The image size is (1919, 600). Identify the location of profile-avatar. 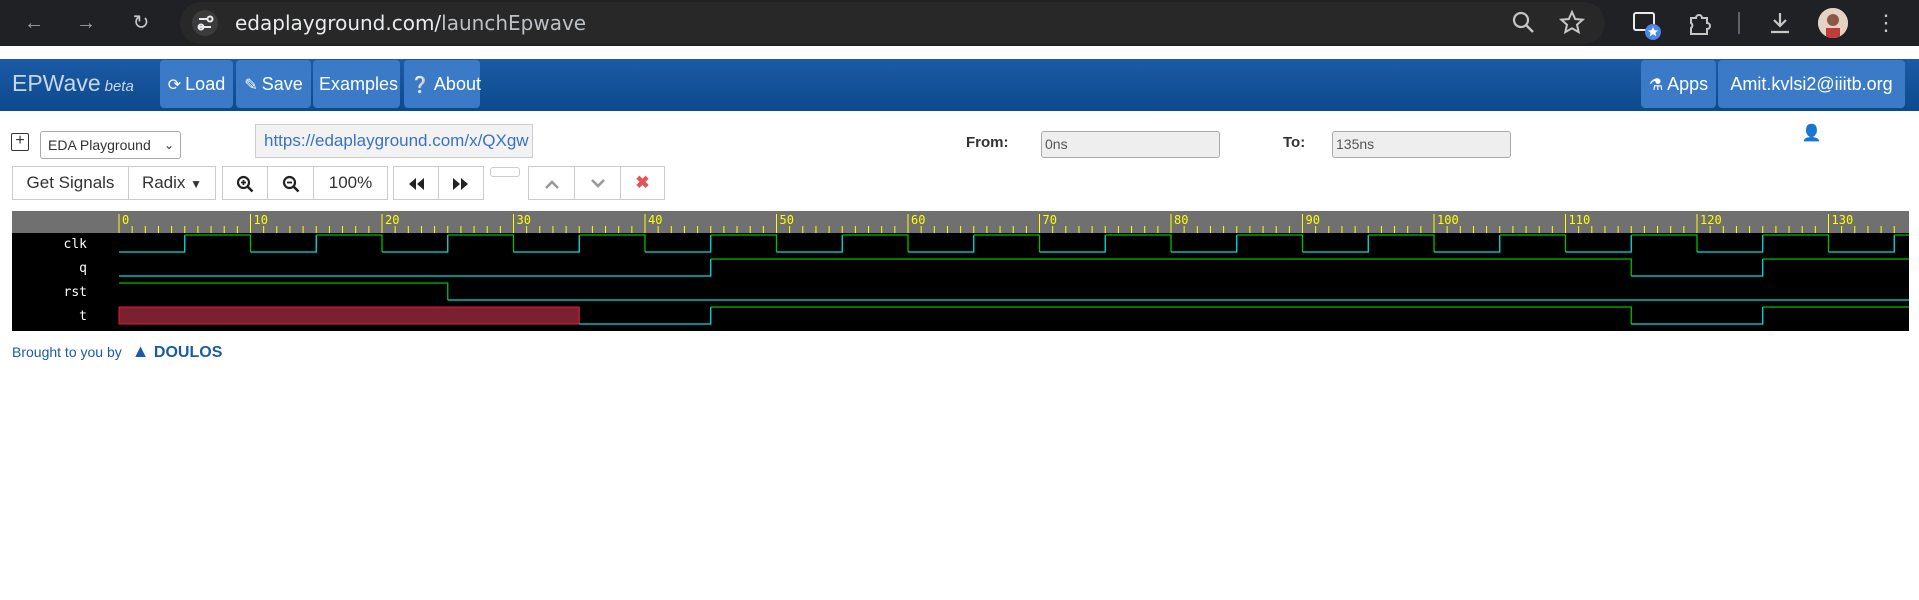
(1833, 23).